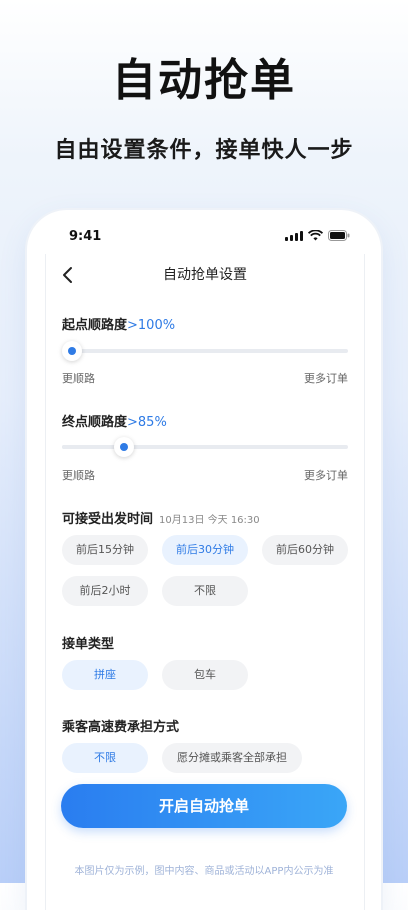 The width and height of the screenshot is (408, 910). I want to click on departure-chip-any: 不限, so click(205, 591).